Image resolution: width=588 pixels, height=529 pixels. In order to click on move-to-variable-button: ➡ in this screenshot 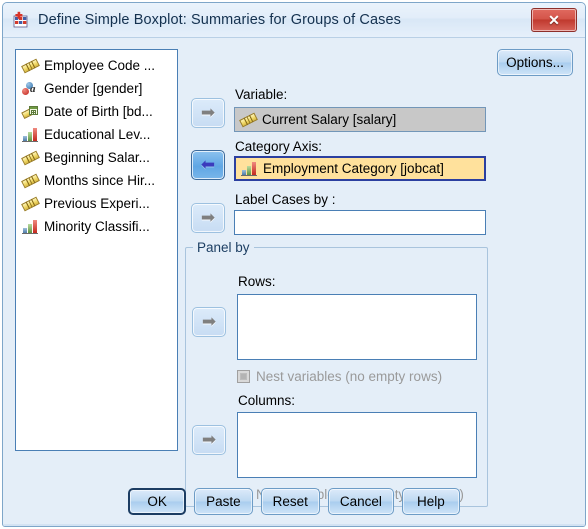, I will do `click(208, 113)`.